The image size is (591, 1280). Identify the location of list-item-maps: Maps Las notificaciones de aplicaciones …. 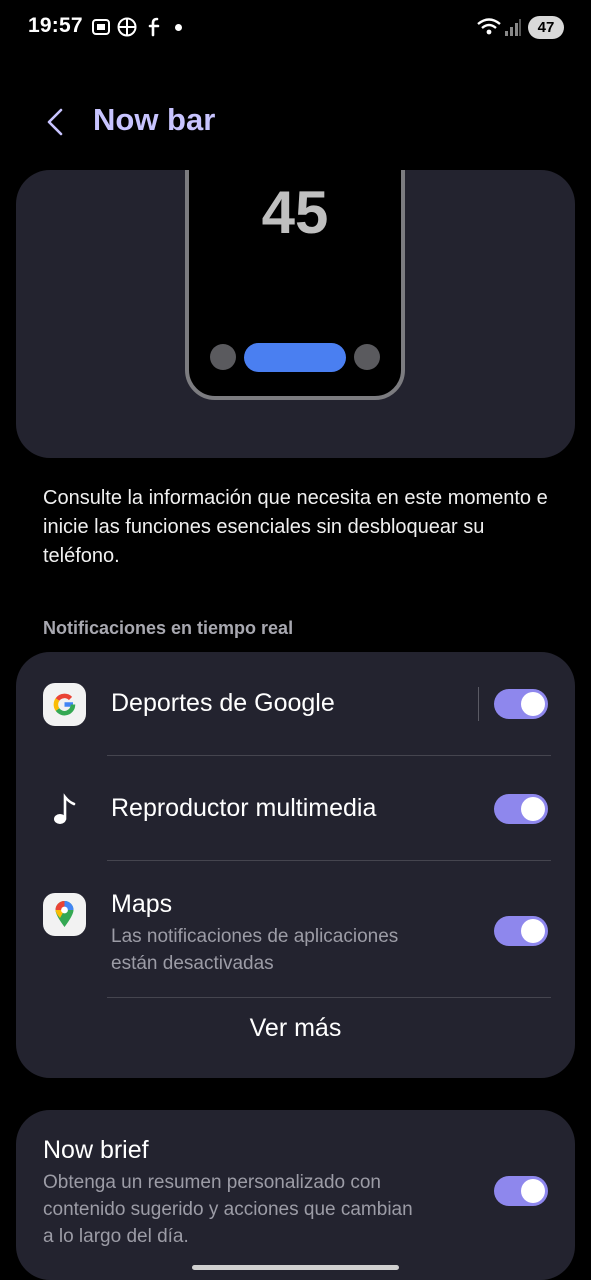
(295, 929).